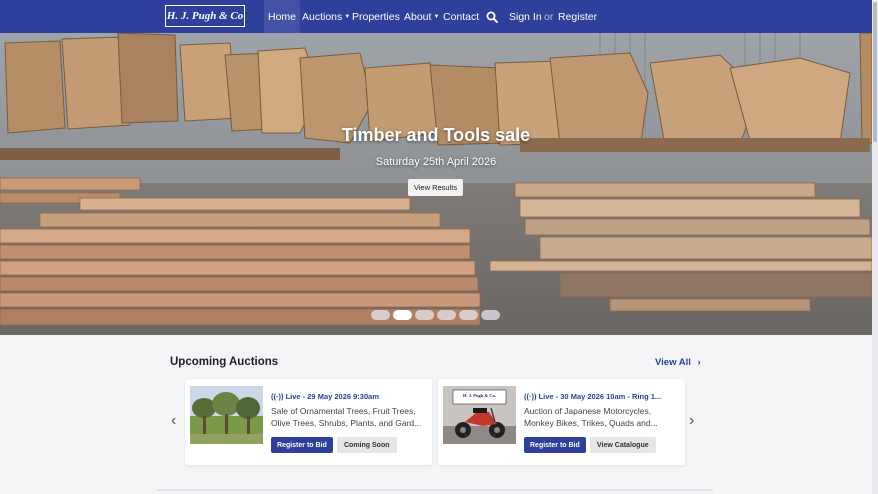 The width and height of the screenshot is (878, 494). I want to click on nav-contact: Contact, so click(461, 16).